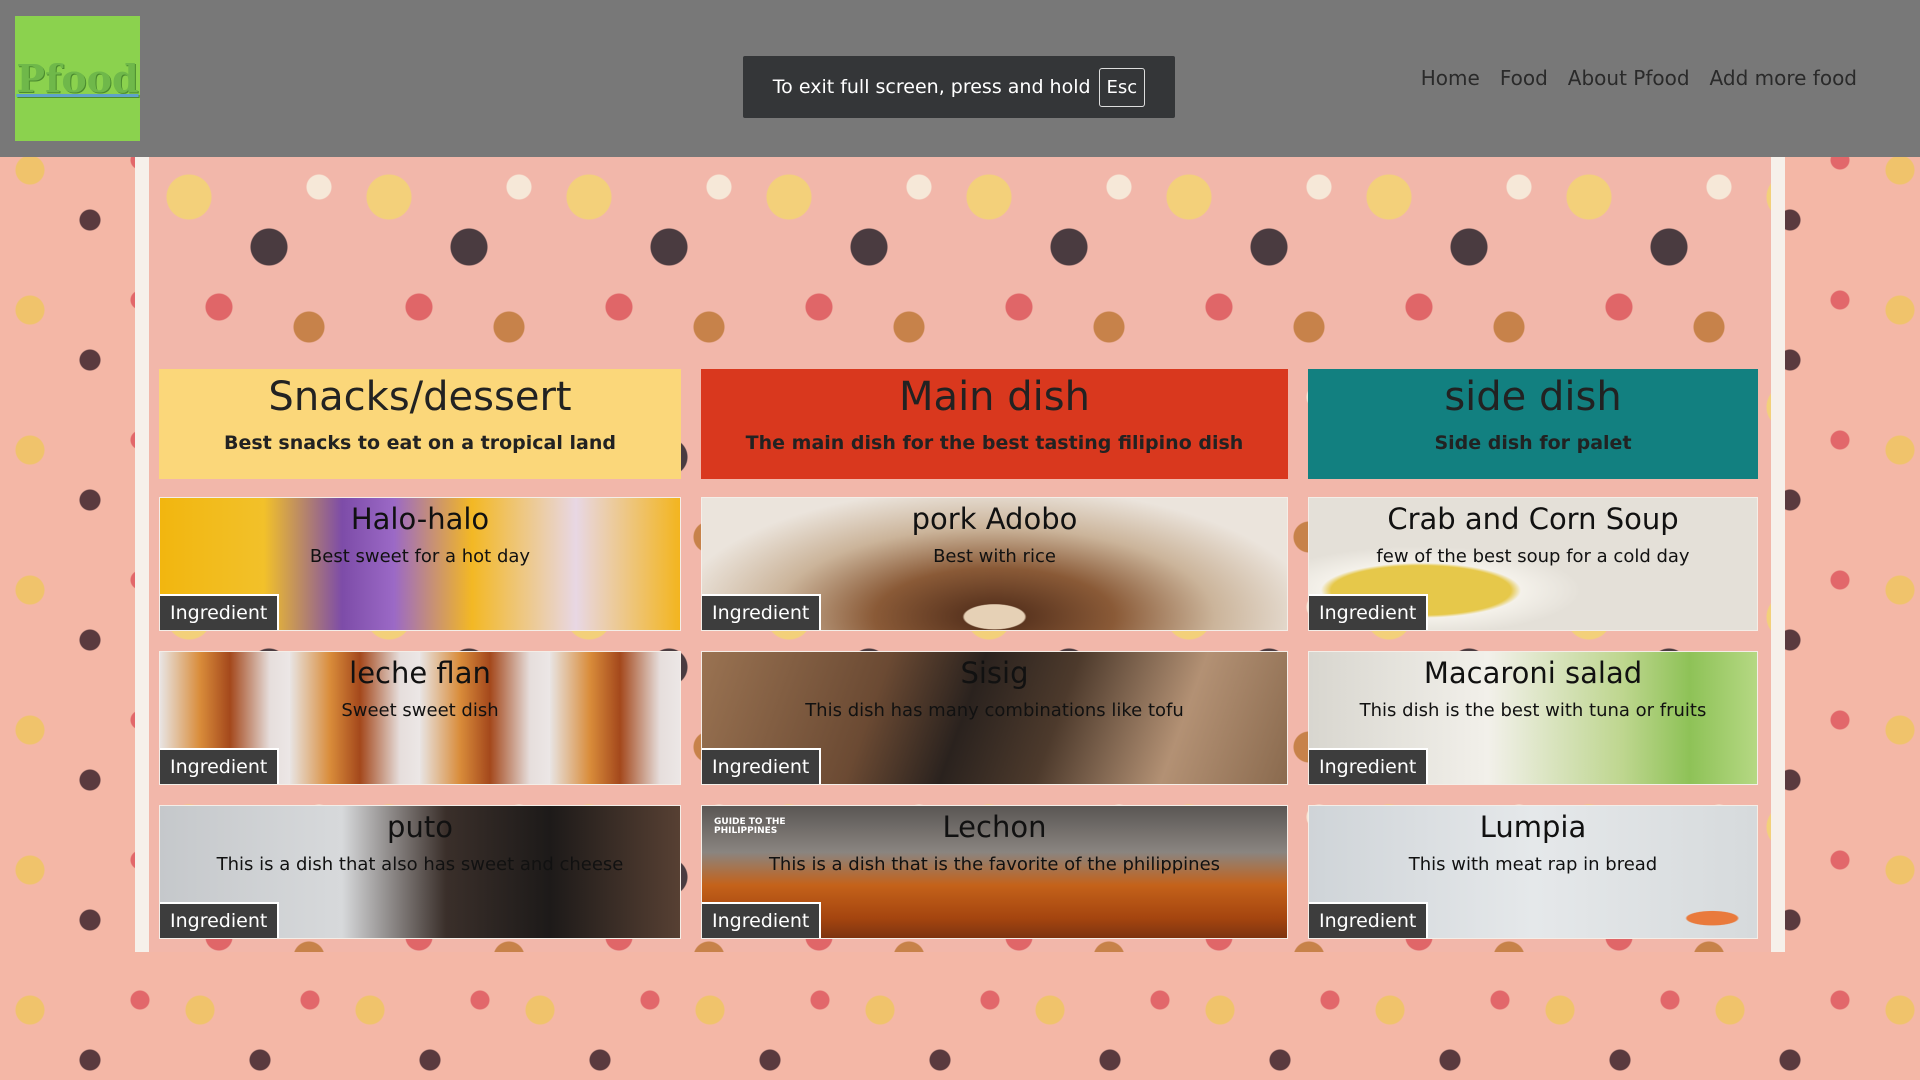 This screenshot has width=1920, height=1080. Describe the element at coordinates (1122, 87) in the screenshot. I see `esc-key-hint: Esc` at that location.